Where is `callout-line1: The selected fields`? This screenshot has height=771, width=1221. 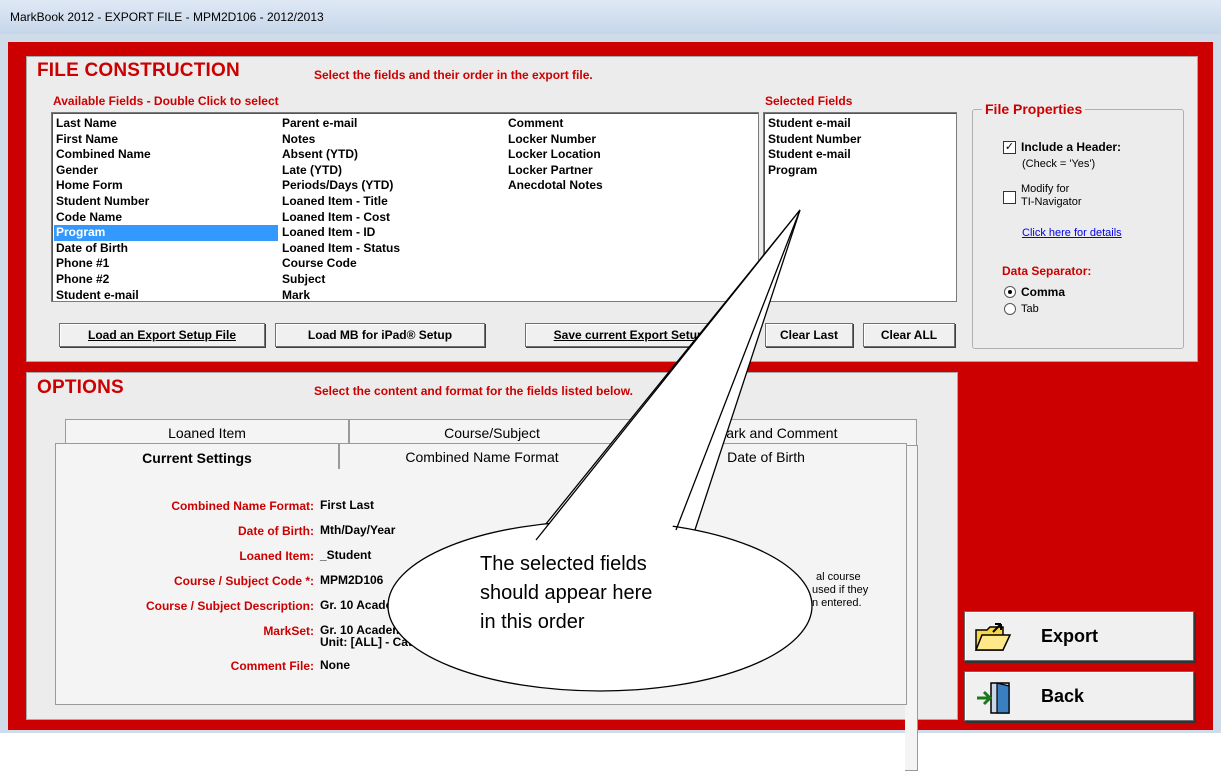
callout-line1: The selected fields is located at coordinates (563, 564).